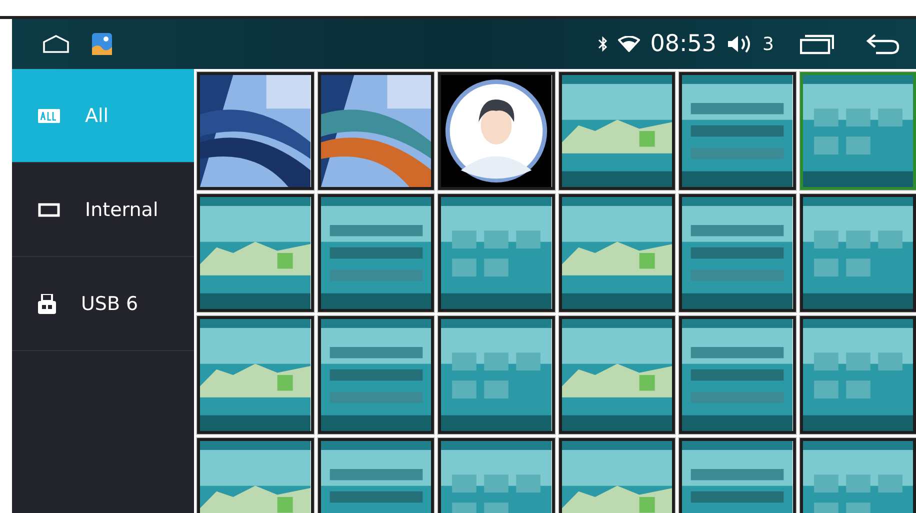 The width and height of the screenshot is (916, 513). I want to click on back-icon, so click(883, 44).